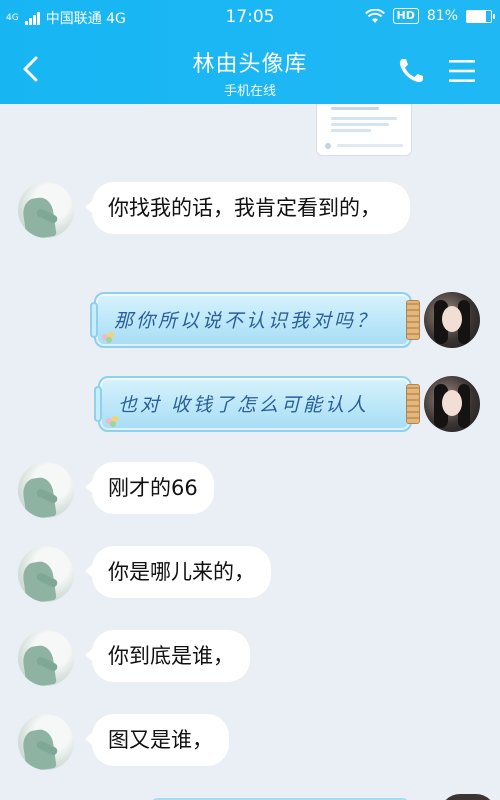 The width and height of the screenshot is (500, 800). Describe the element at coordinates (462, 71) in the screenshot. I see `hamburger-menu-icon` at that location.